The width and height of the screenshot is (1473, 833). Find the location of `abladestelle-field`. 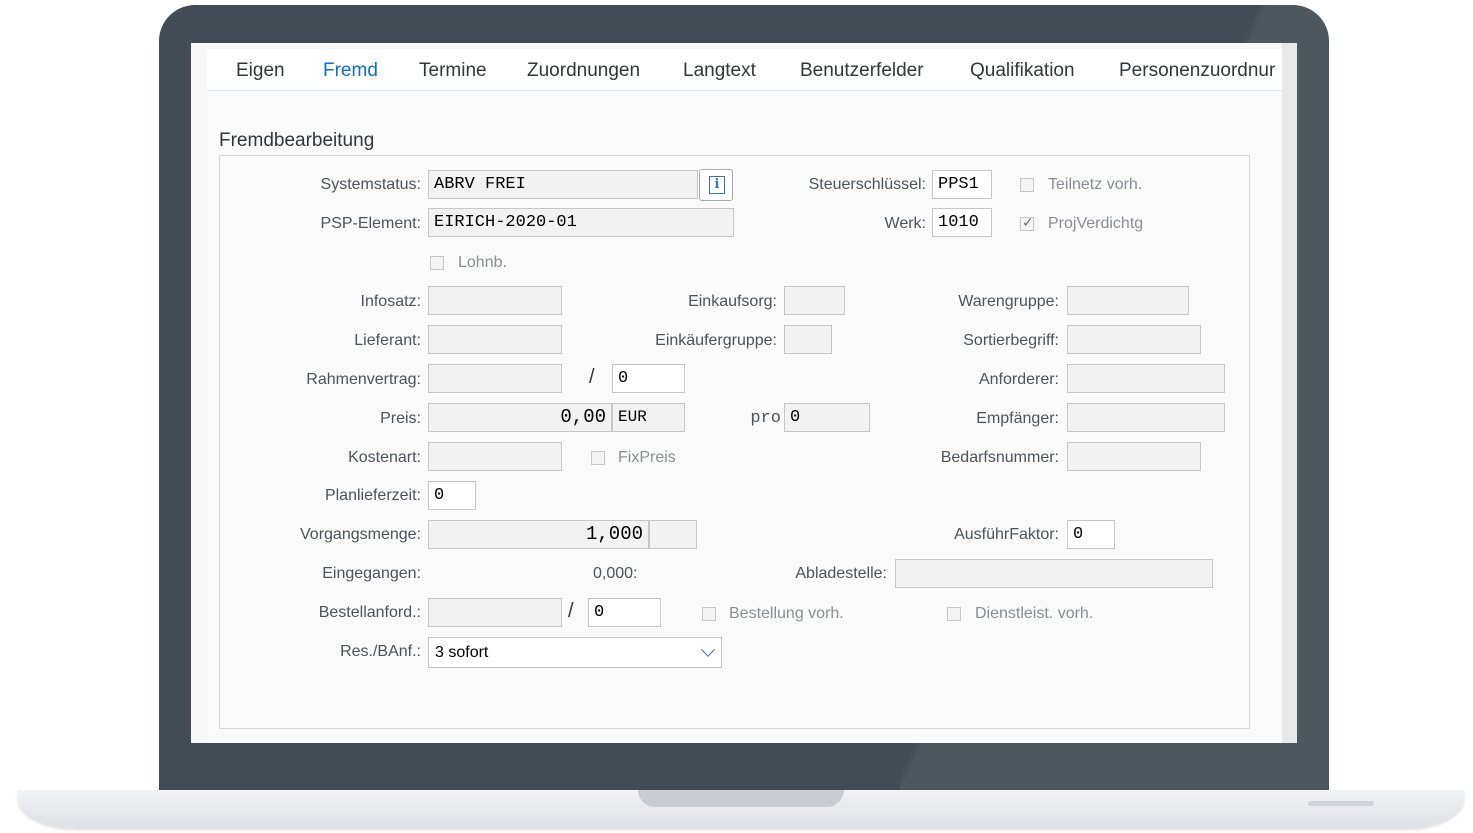

abladestelle-field is located at coordinates (1054, 573).